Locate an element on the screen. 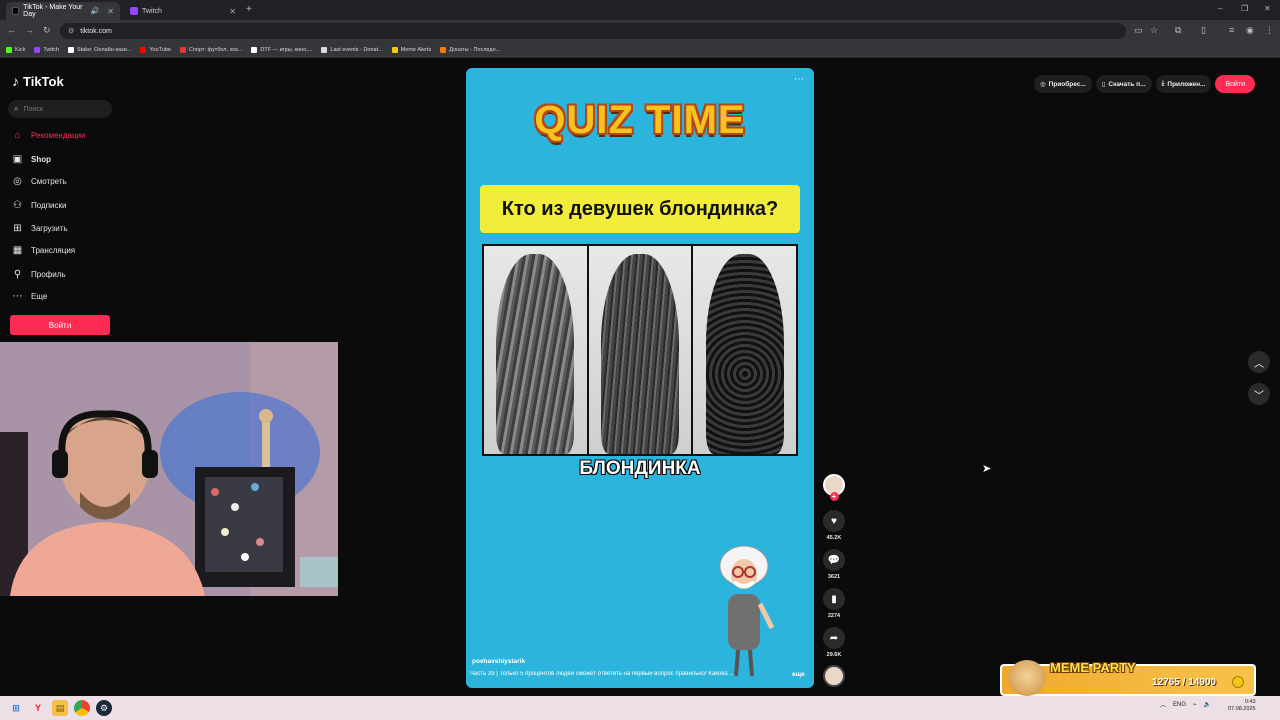 This screenshot has width=1280, height=720. video-options-icon: ⋯ is located at coordinates (799, 79).